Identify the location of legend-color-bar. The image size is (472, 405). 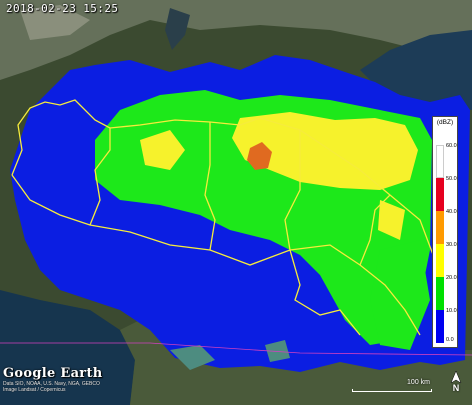
(440, 244).